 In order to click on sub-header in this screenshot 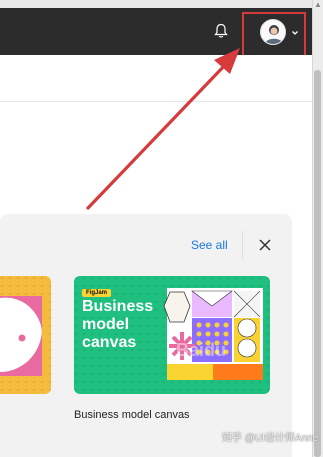, I will do `click(156, 78)`.